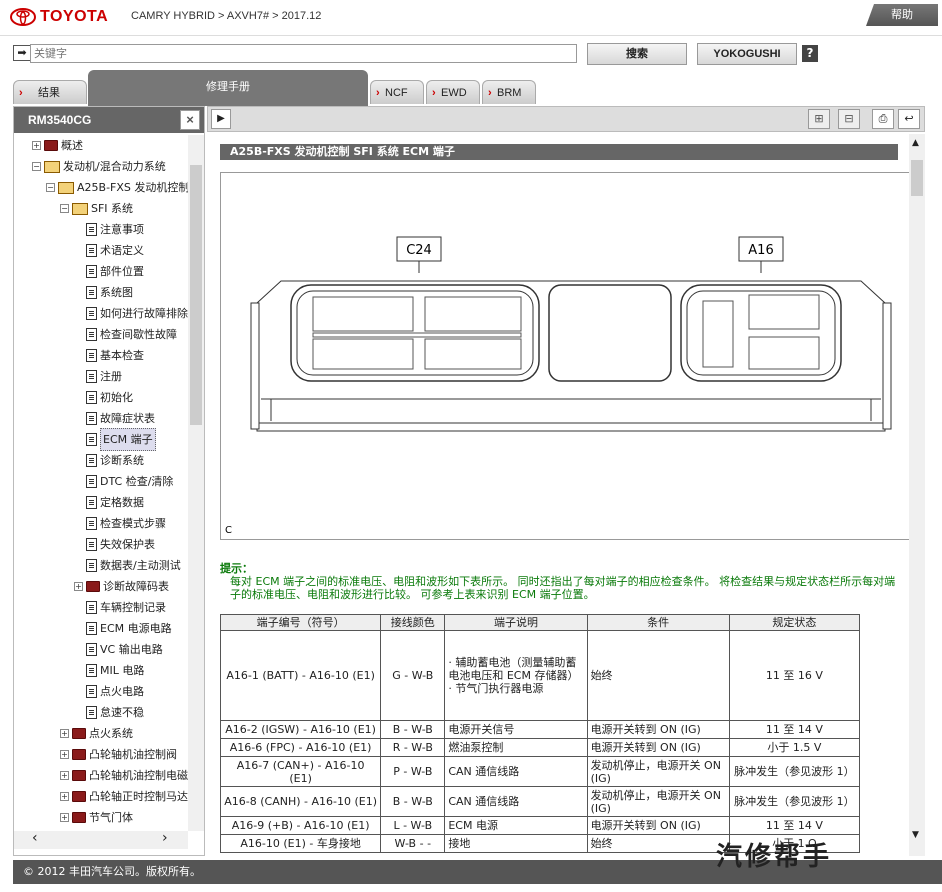  What do you see at coordinates (637, 54) in the screenshot?
I see `search-button: 搜索` at bounding box center [637, 54].